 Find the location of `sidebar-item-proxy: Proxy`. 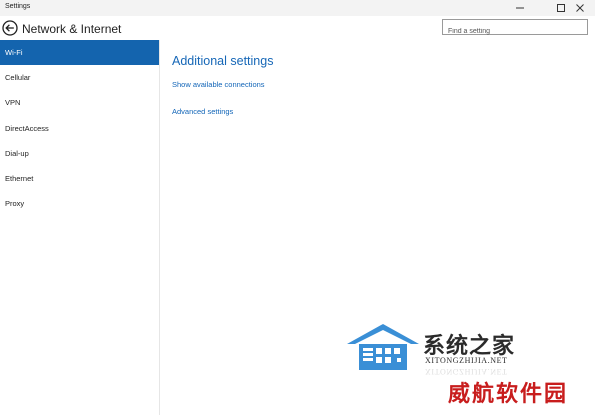

sidebar-item-proxy: Proxy is located at coordinates (79, 203).